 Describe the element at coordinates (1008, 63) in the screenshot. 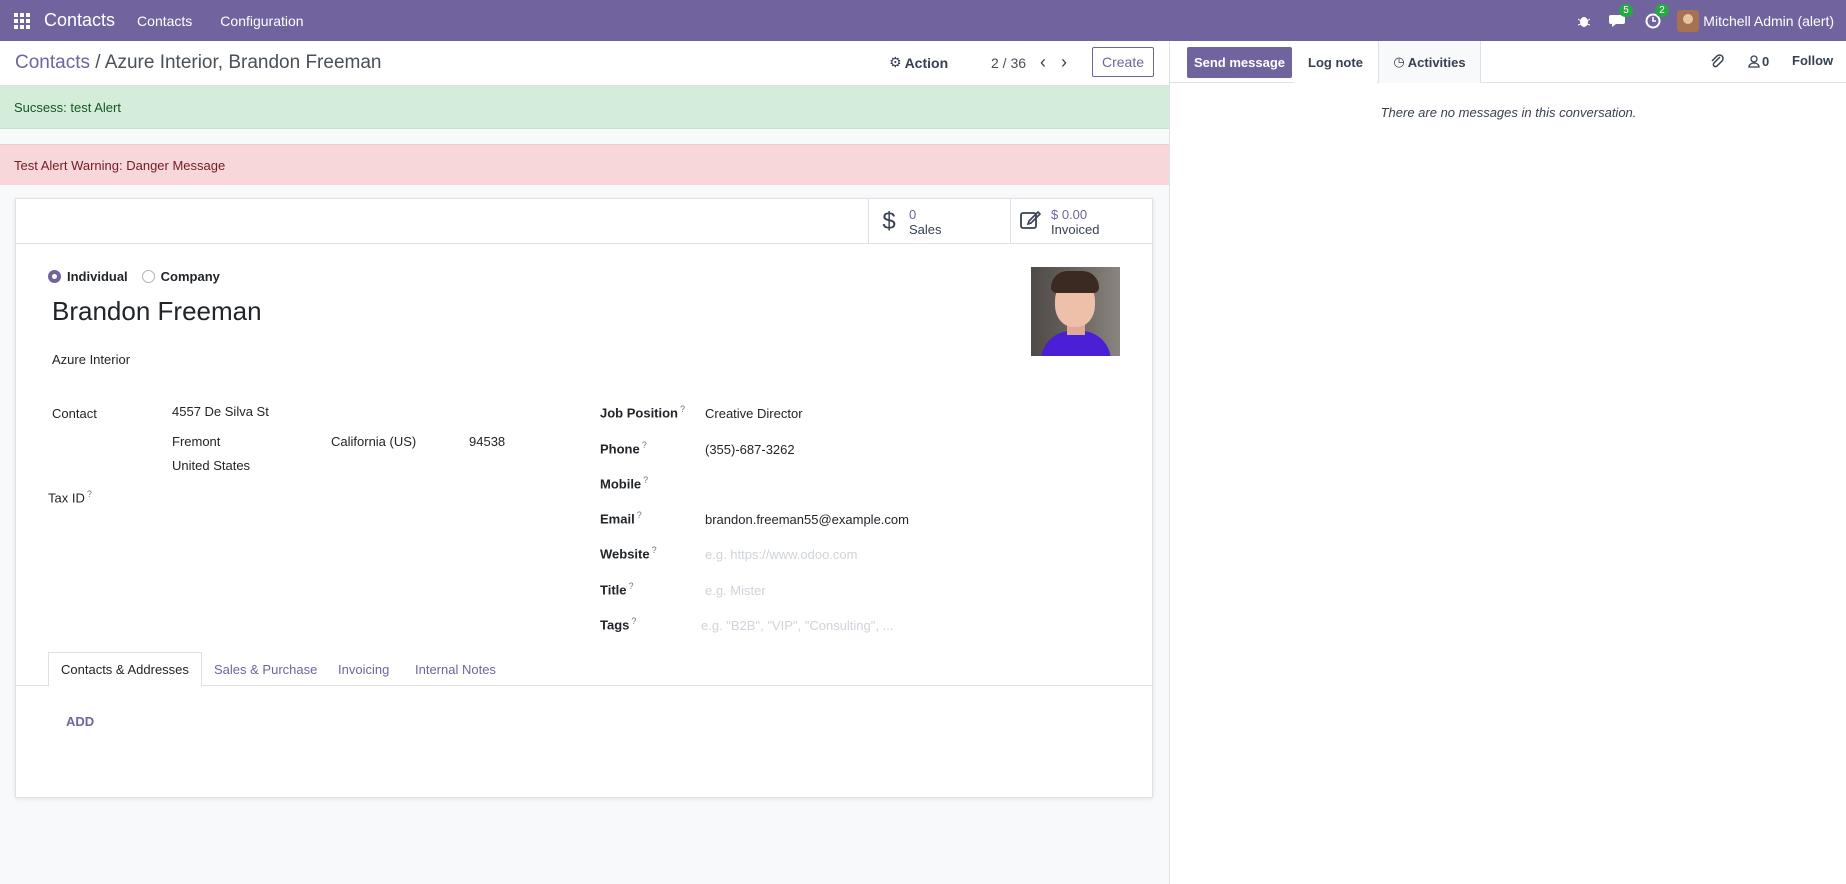

I see `pager-value: 2 / 36` at that location.